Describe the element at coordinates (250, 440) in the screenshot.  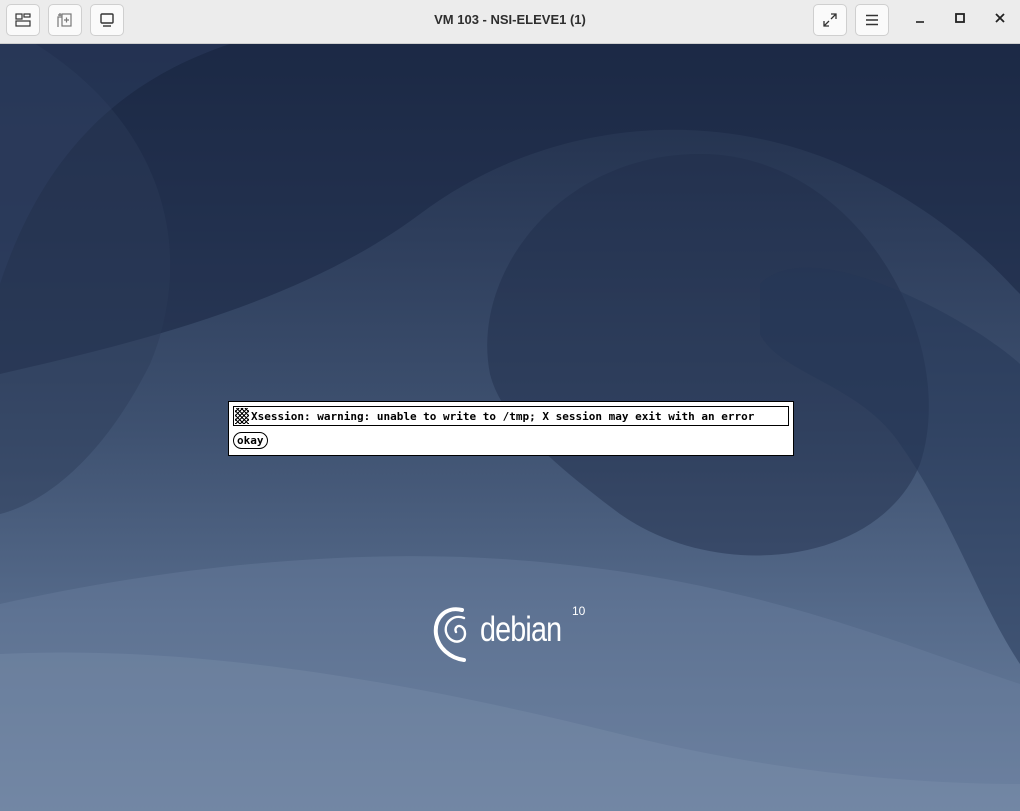
I see `okay-button: okay` at that location.